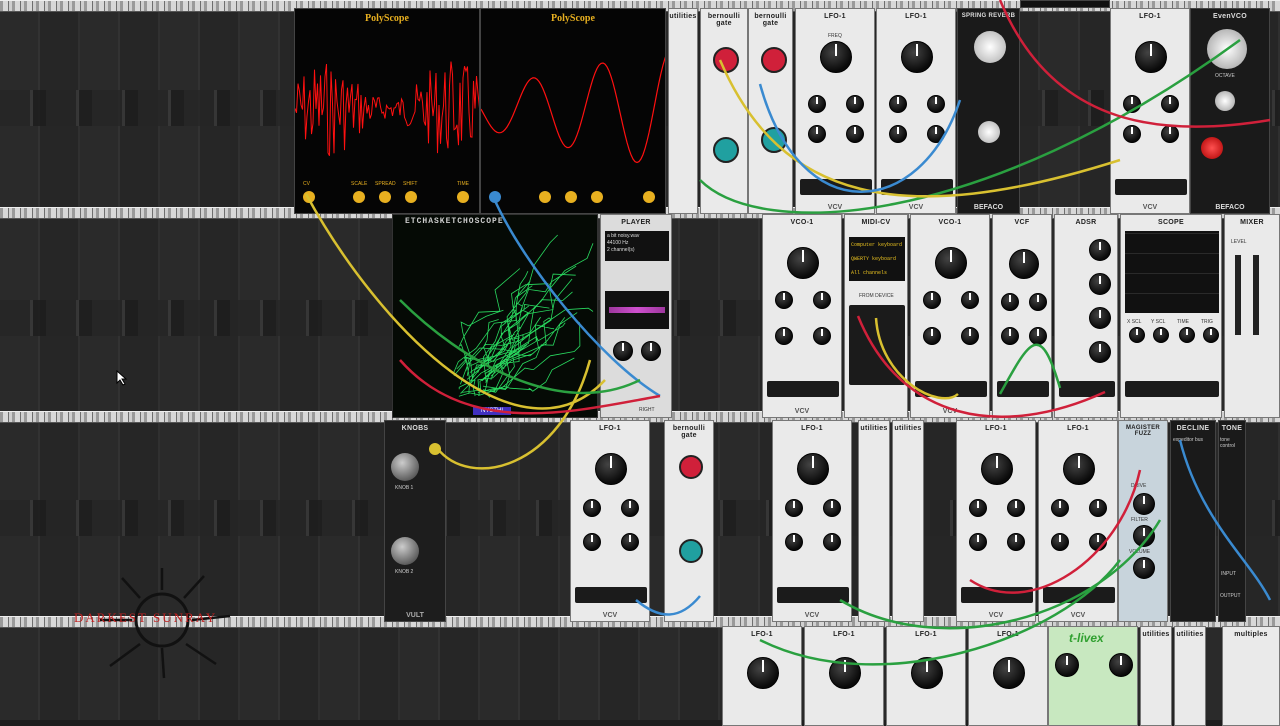 This screenshot has height=726, width=1280. What do you see at coordinates (877, 259) in the screenshot?
I see `midi-device: QWERTY keyboard` at bounding box center [877, 259].